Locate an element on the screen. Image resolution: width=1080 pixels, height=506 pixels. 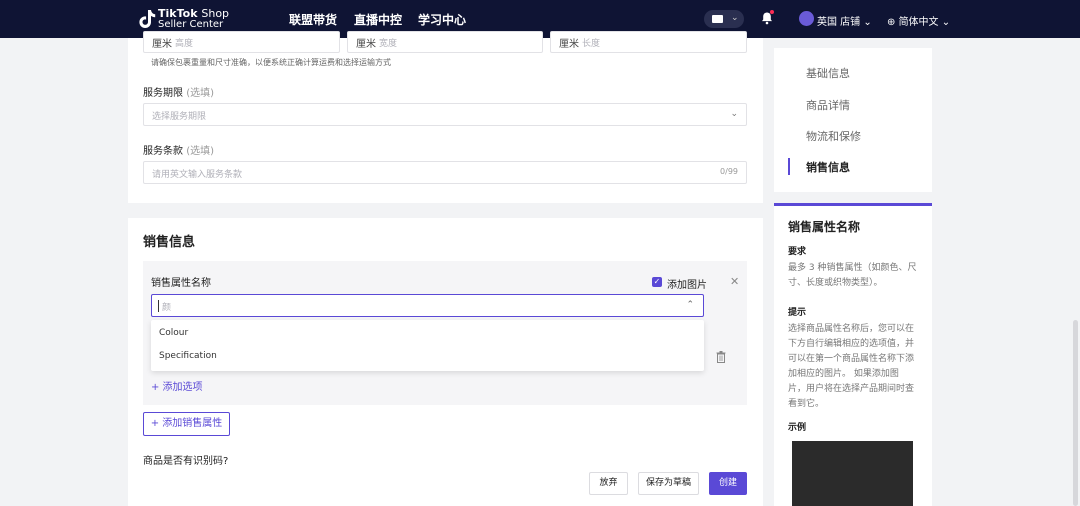
brand-name: TikTok Shop Seller Center is located at coordinates (193, 19).